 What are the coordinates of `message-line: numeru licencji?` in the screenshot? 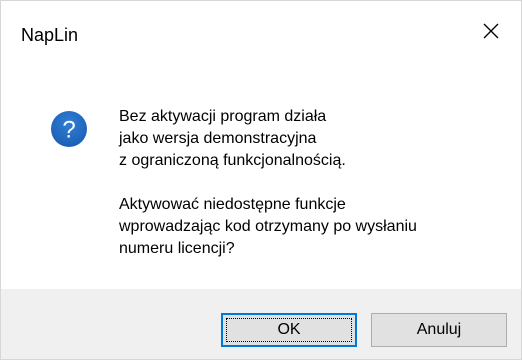 It's located at (177, 248).